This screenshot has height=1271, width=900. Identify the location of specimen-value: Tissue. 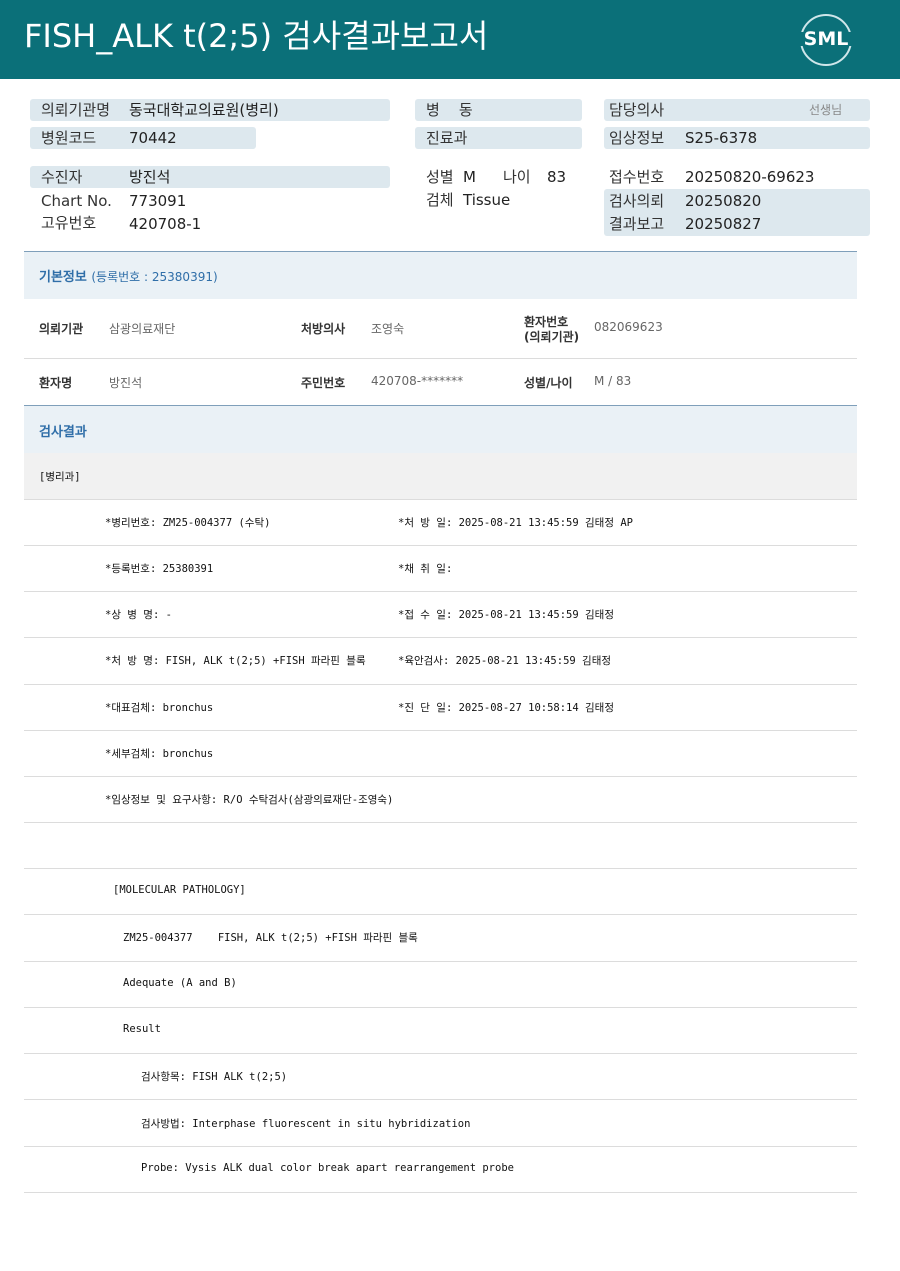
(487, 200).